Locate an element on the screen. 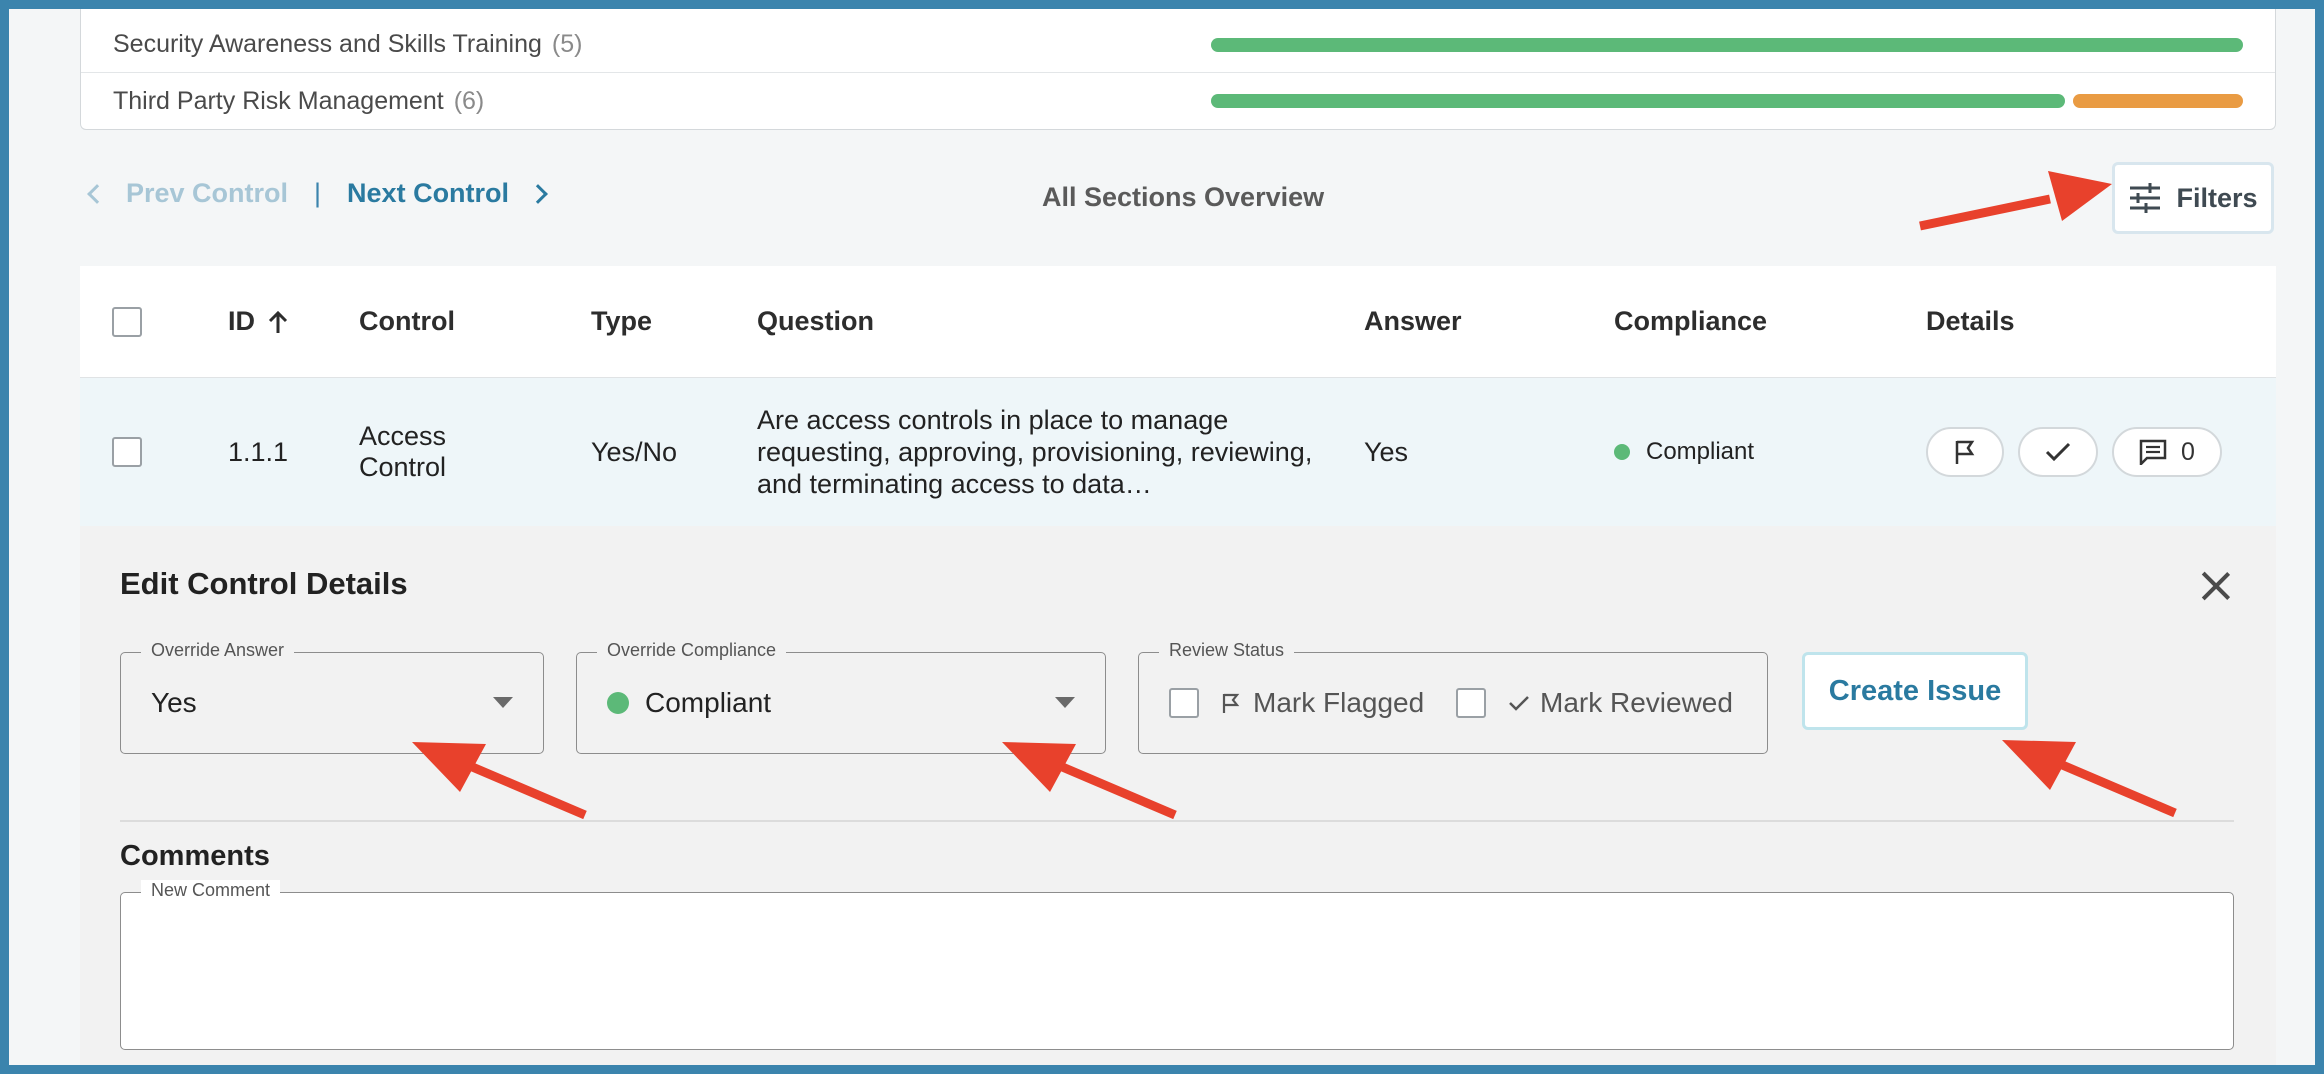 This screenshot has height=1074, width=2324. row-control: Access Control is located at coordinates (403, 451).